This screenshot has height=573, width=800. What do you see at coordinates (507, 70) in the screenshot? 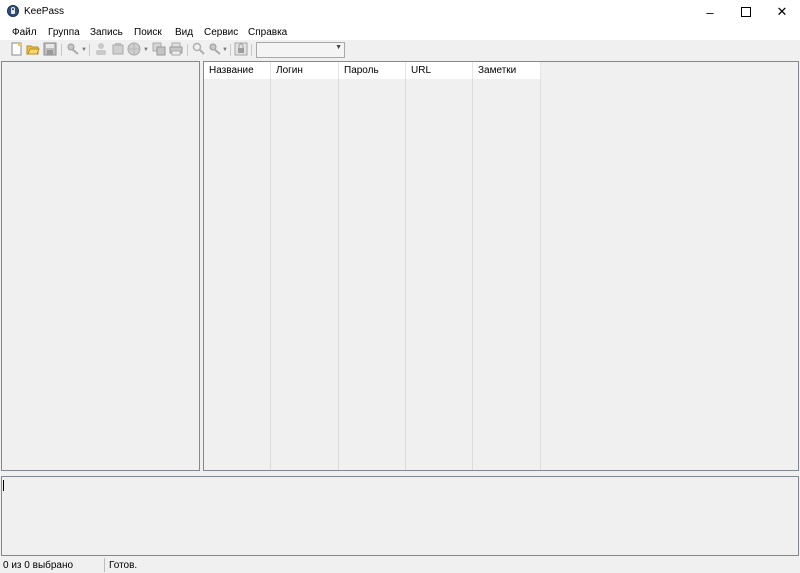
I see `column-notes: Заметки` at bounding box center [507, 70].